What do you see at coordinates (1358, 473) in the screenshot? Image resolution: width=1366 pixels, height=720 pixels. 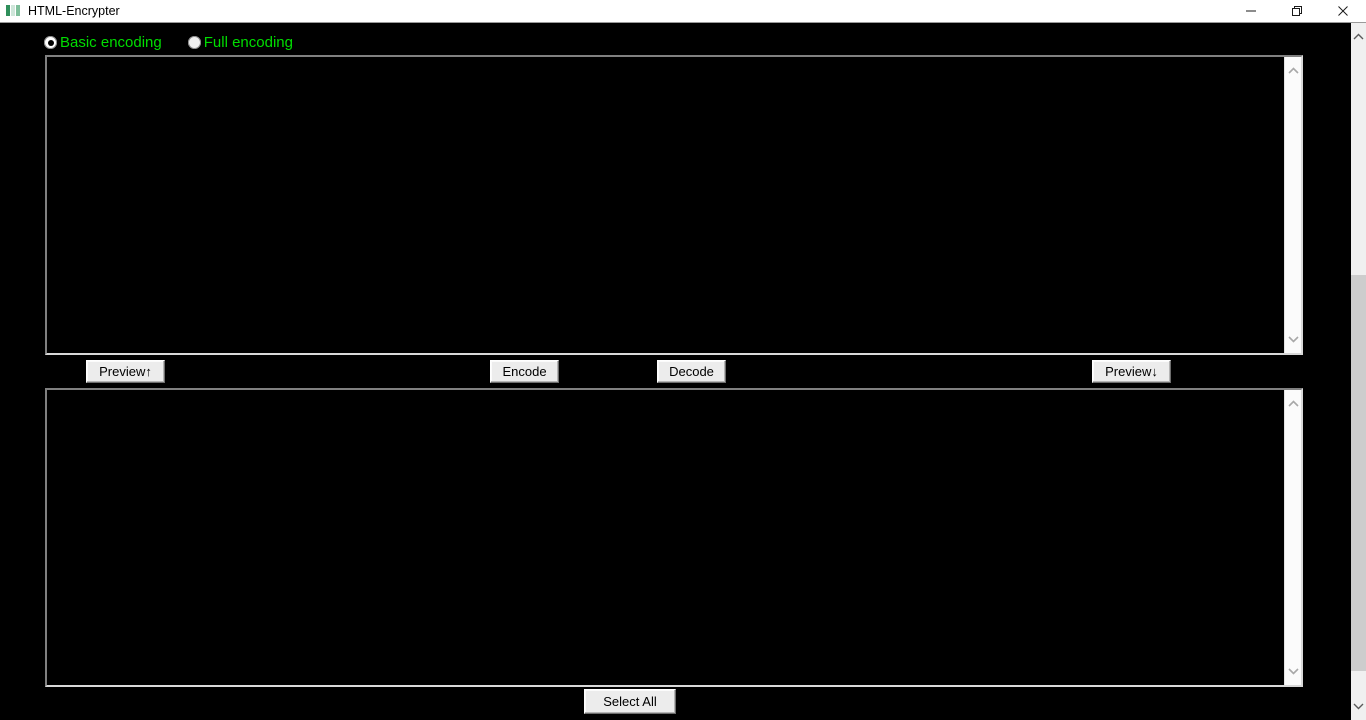 I see `window-scrollbar-thumb` at bounding box center [1358, 473].